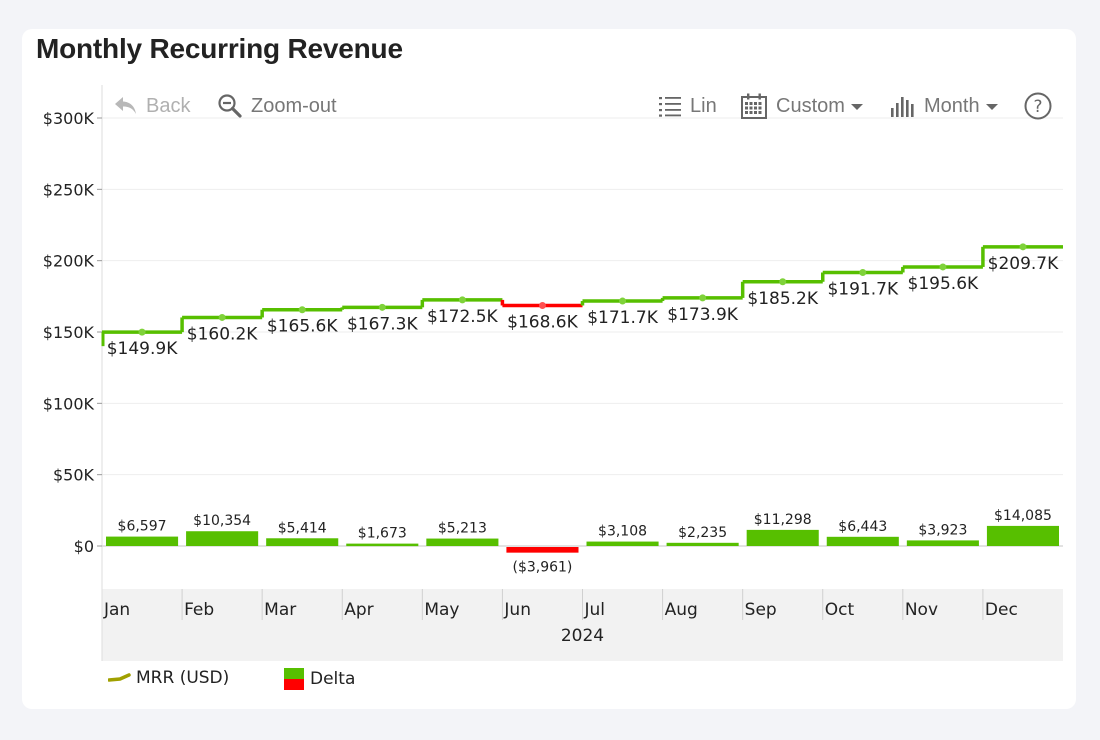 This screenshot has height=740, width=1100. Describe the element at coordinates (168, 105) in the screenshot. I see `back-label: Back` at that location.